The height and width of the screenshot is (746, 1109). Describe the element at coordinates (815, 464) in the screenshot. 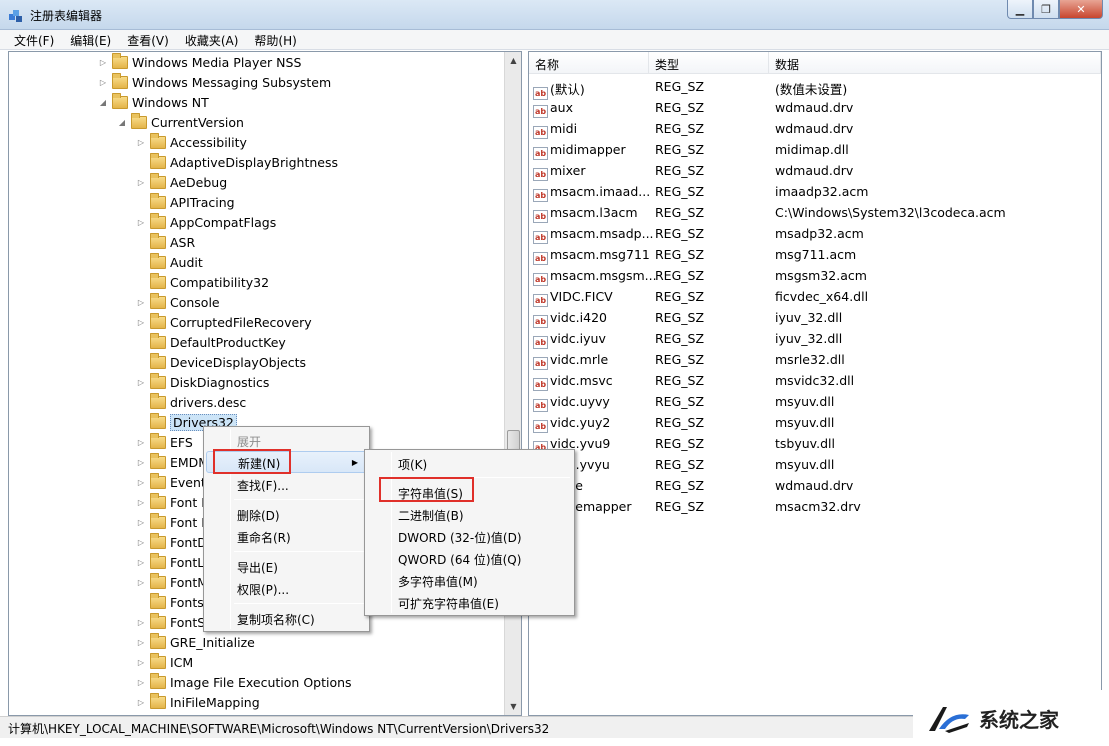

I see `value-row: abvidc.yvyuREG_SZmsyuv.dll` at that location.